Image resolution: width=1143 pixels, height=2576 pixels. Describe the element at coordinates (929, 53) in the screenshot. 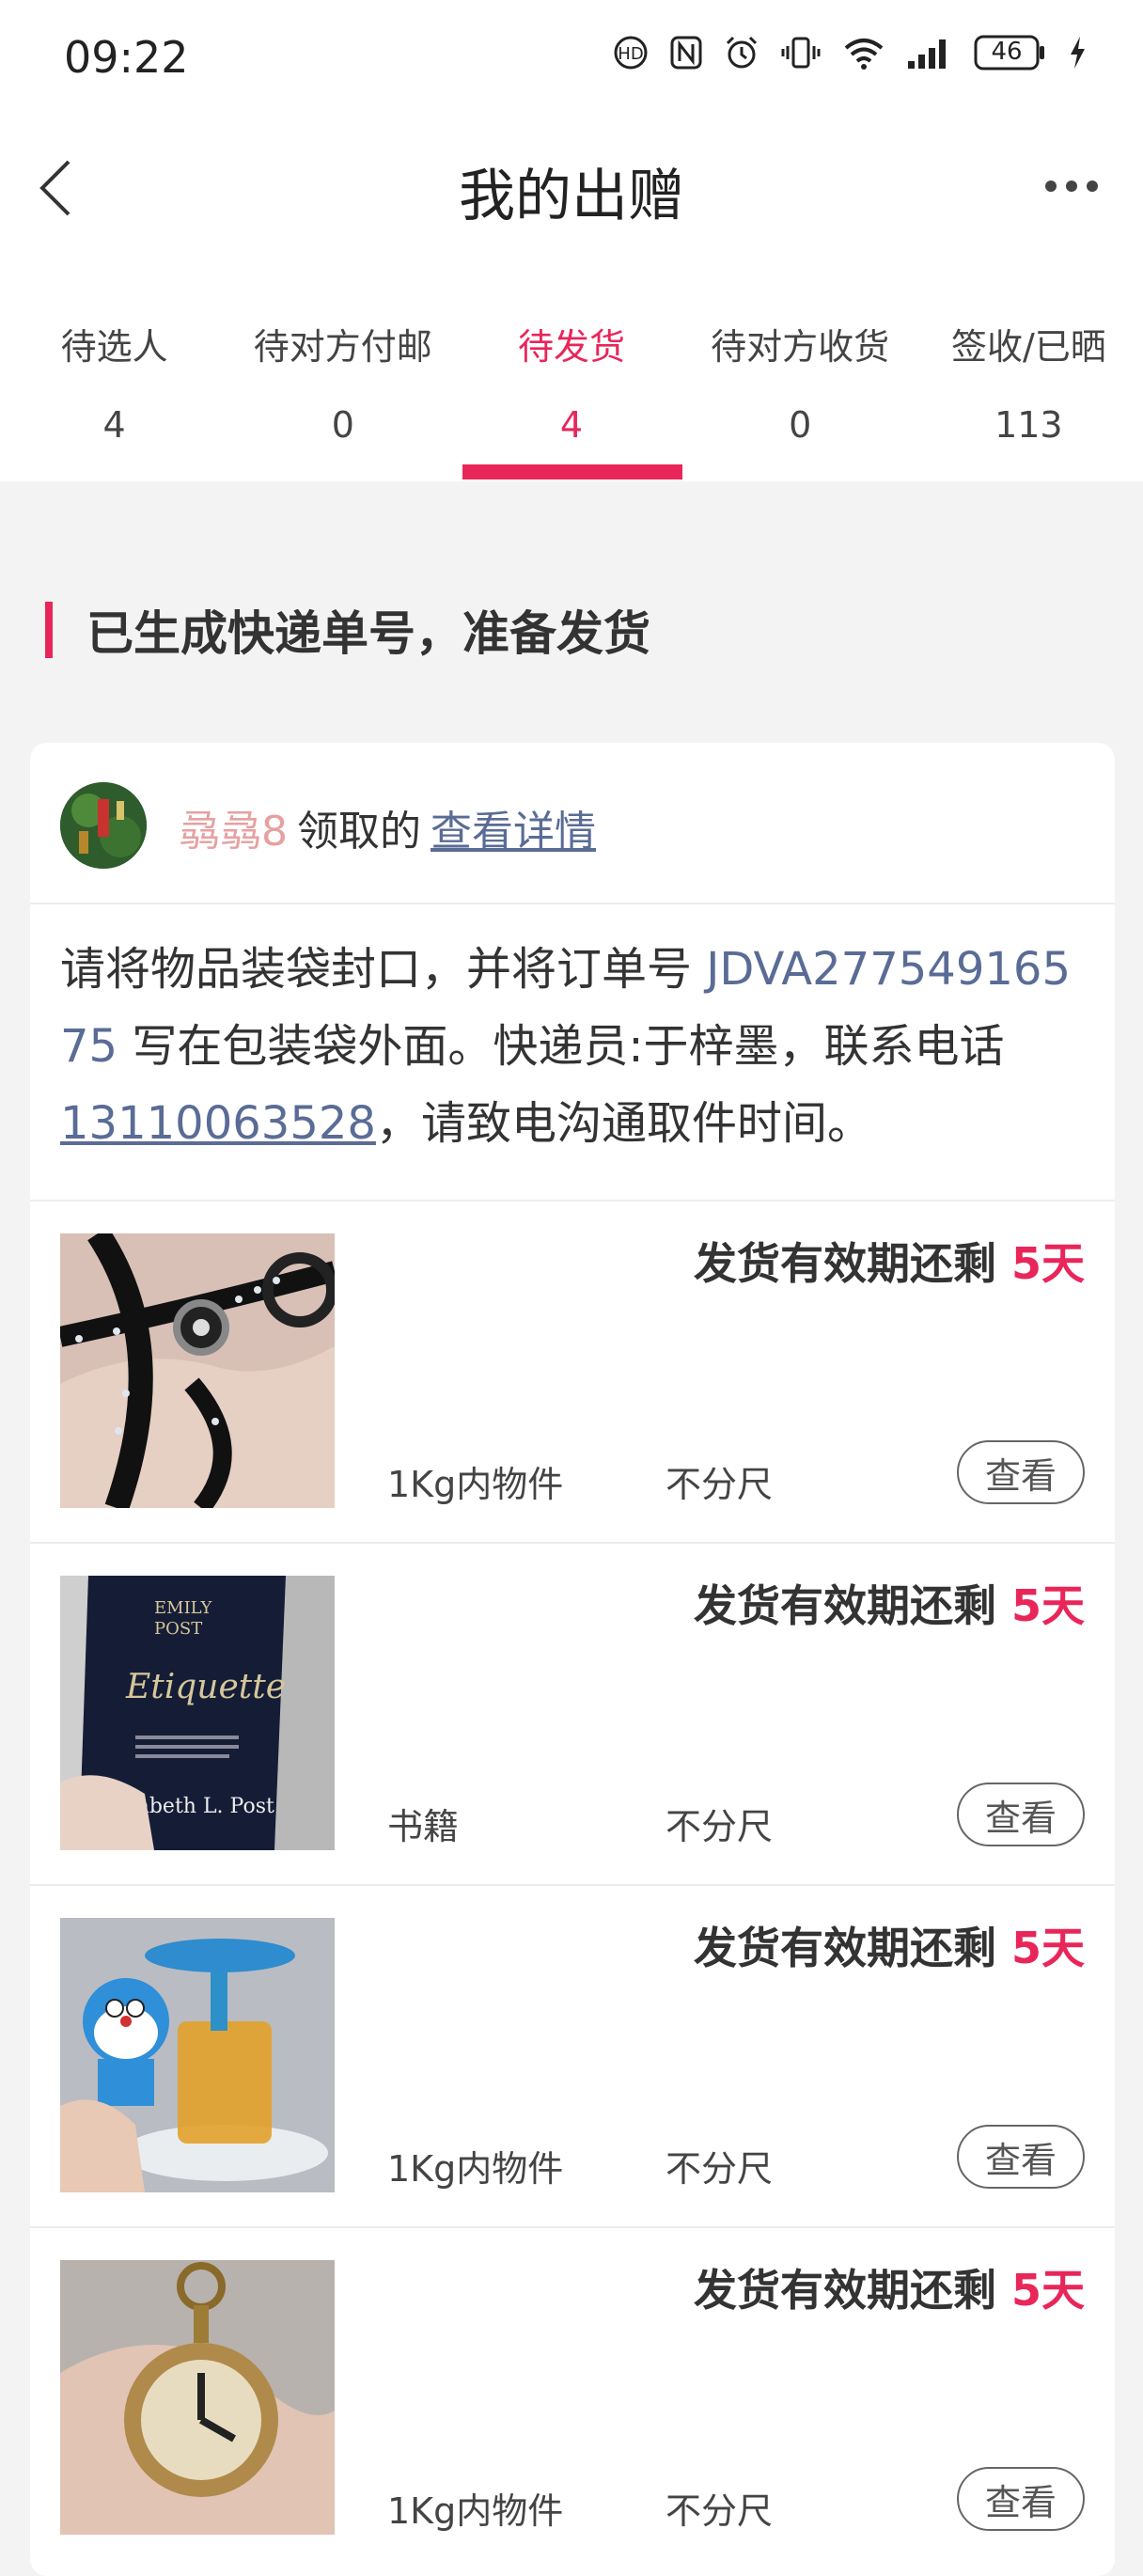

I see `signal-icon` at that location.